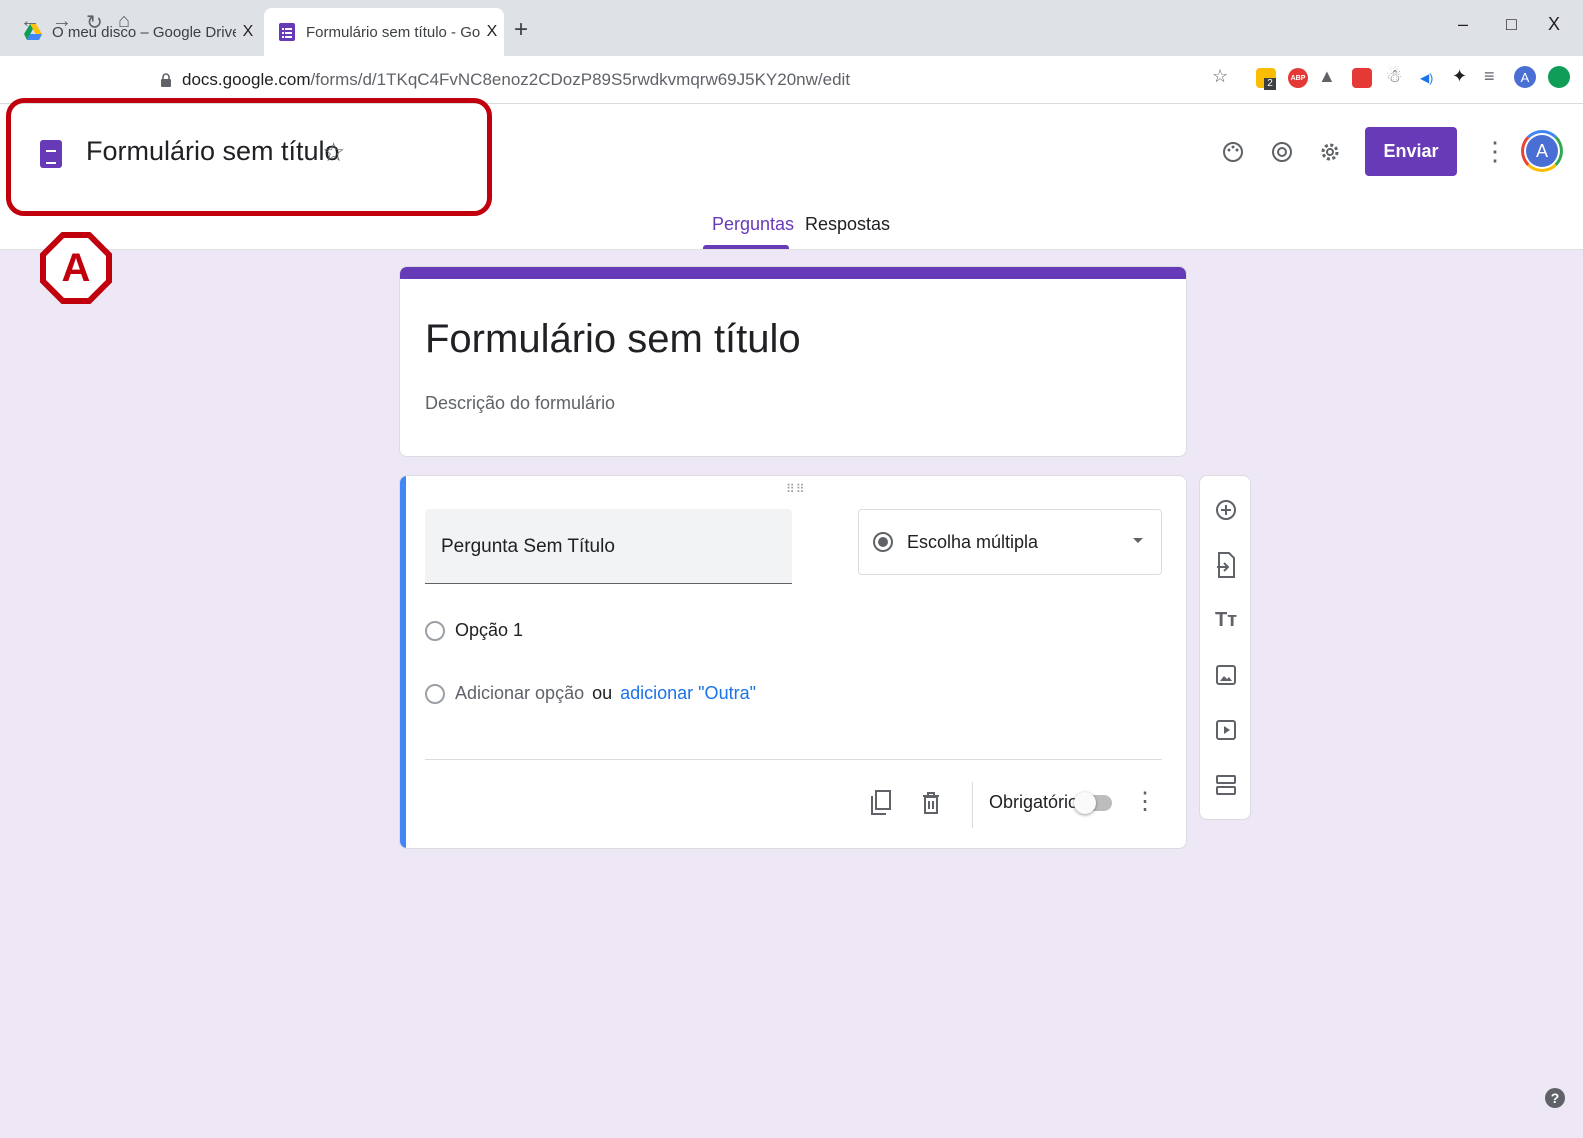 Image resolution: width=1583 pixels, height=1138 pixels. What do you see at coordinates (1362, 78) in the screenshot?
I see `extension-red-icon` at bounding box center [1362, 78].